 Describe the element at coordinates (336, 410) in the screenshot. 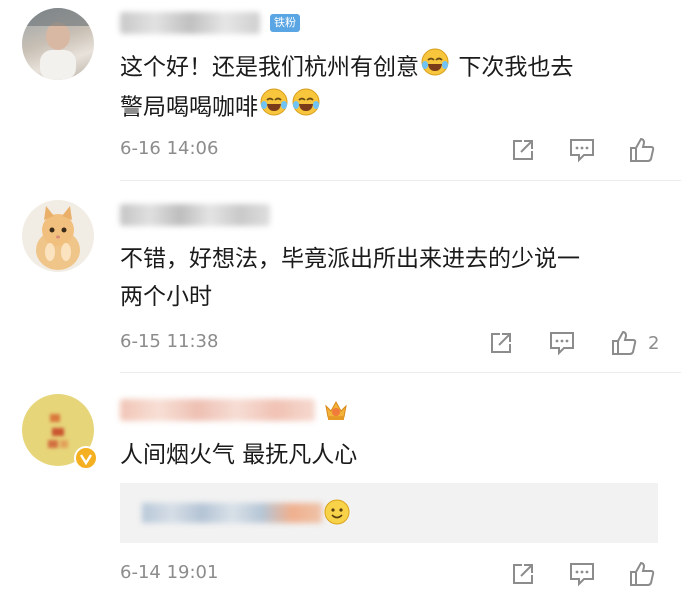

I see `crown-icon` at that location.